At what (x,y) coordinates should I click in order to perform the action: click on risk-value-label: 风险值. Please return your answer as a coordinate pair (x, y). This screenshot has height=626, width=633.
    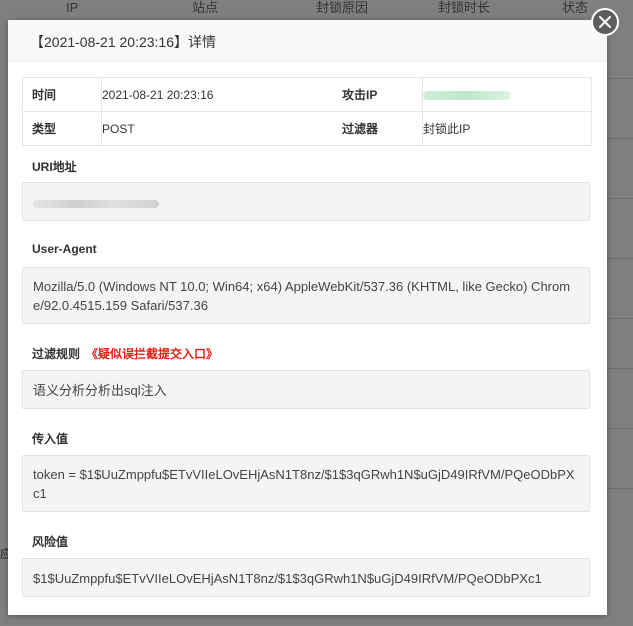
    Looking at the image, I should click on (50, 542).